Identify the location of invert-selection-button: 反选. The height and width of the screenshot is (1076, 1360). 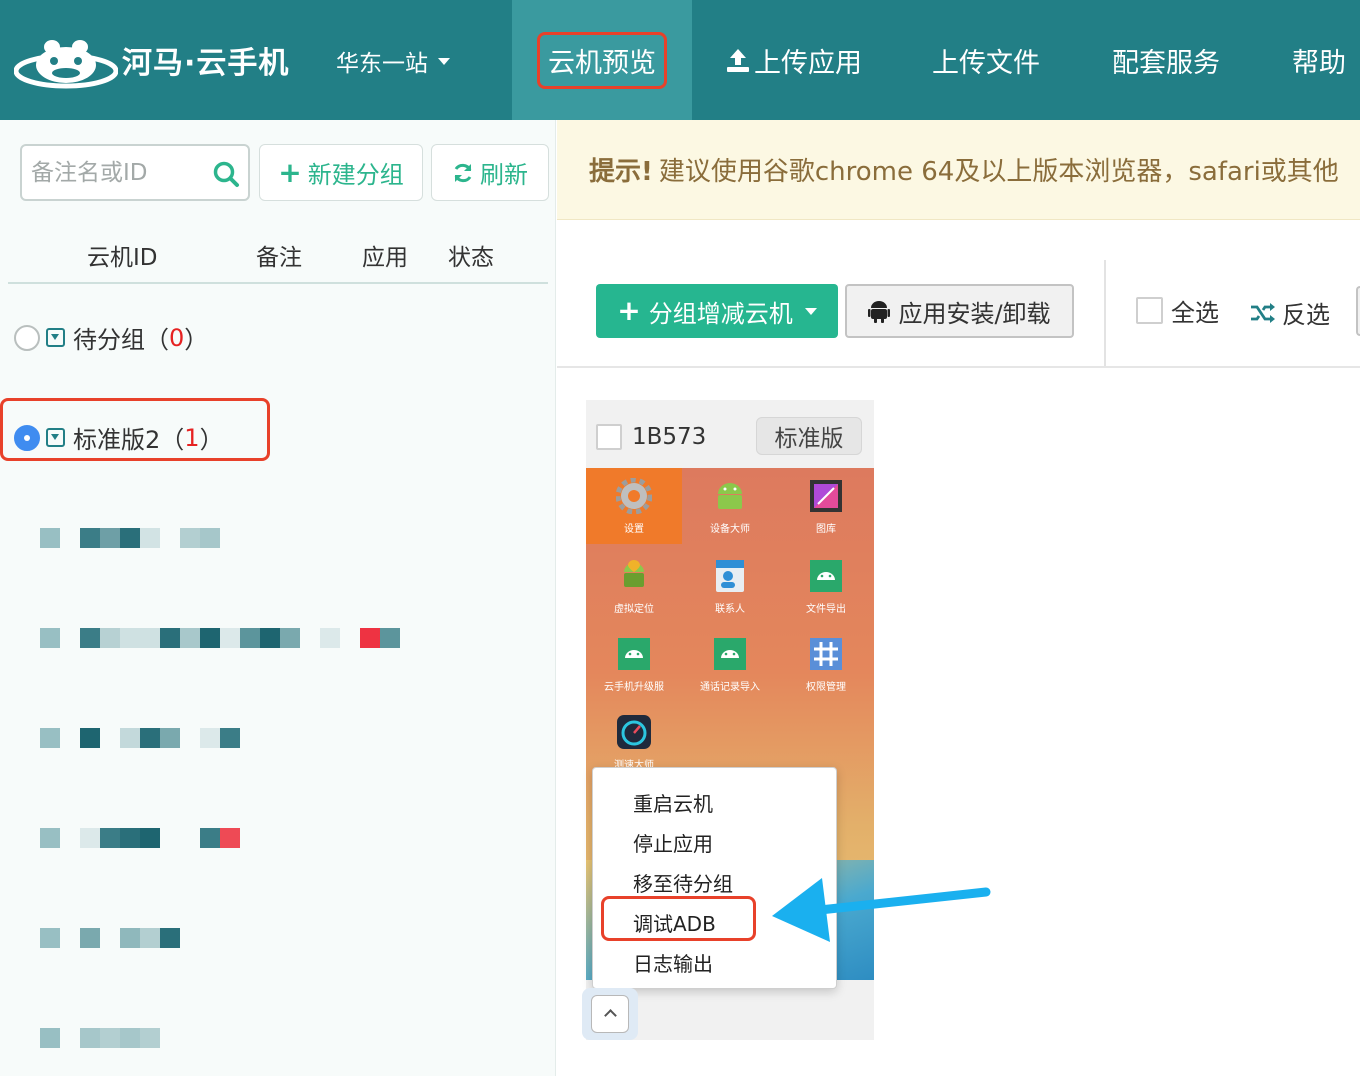
(1290, 312).